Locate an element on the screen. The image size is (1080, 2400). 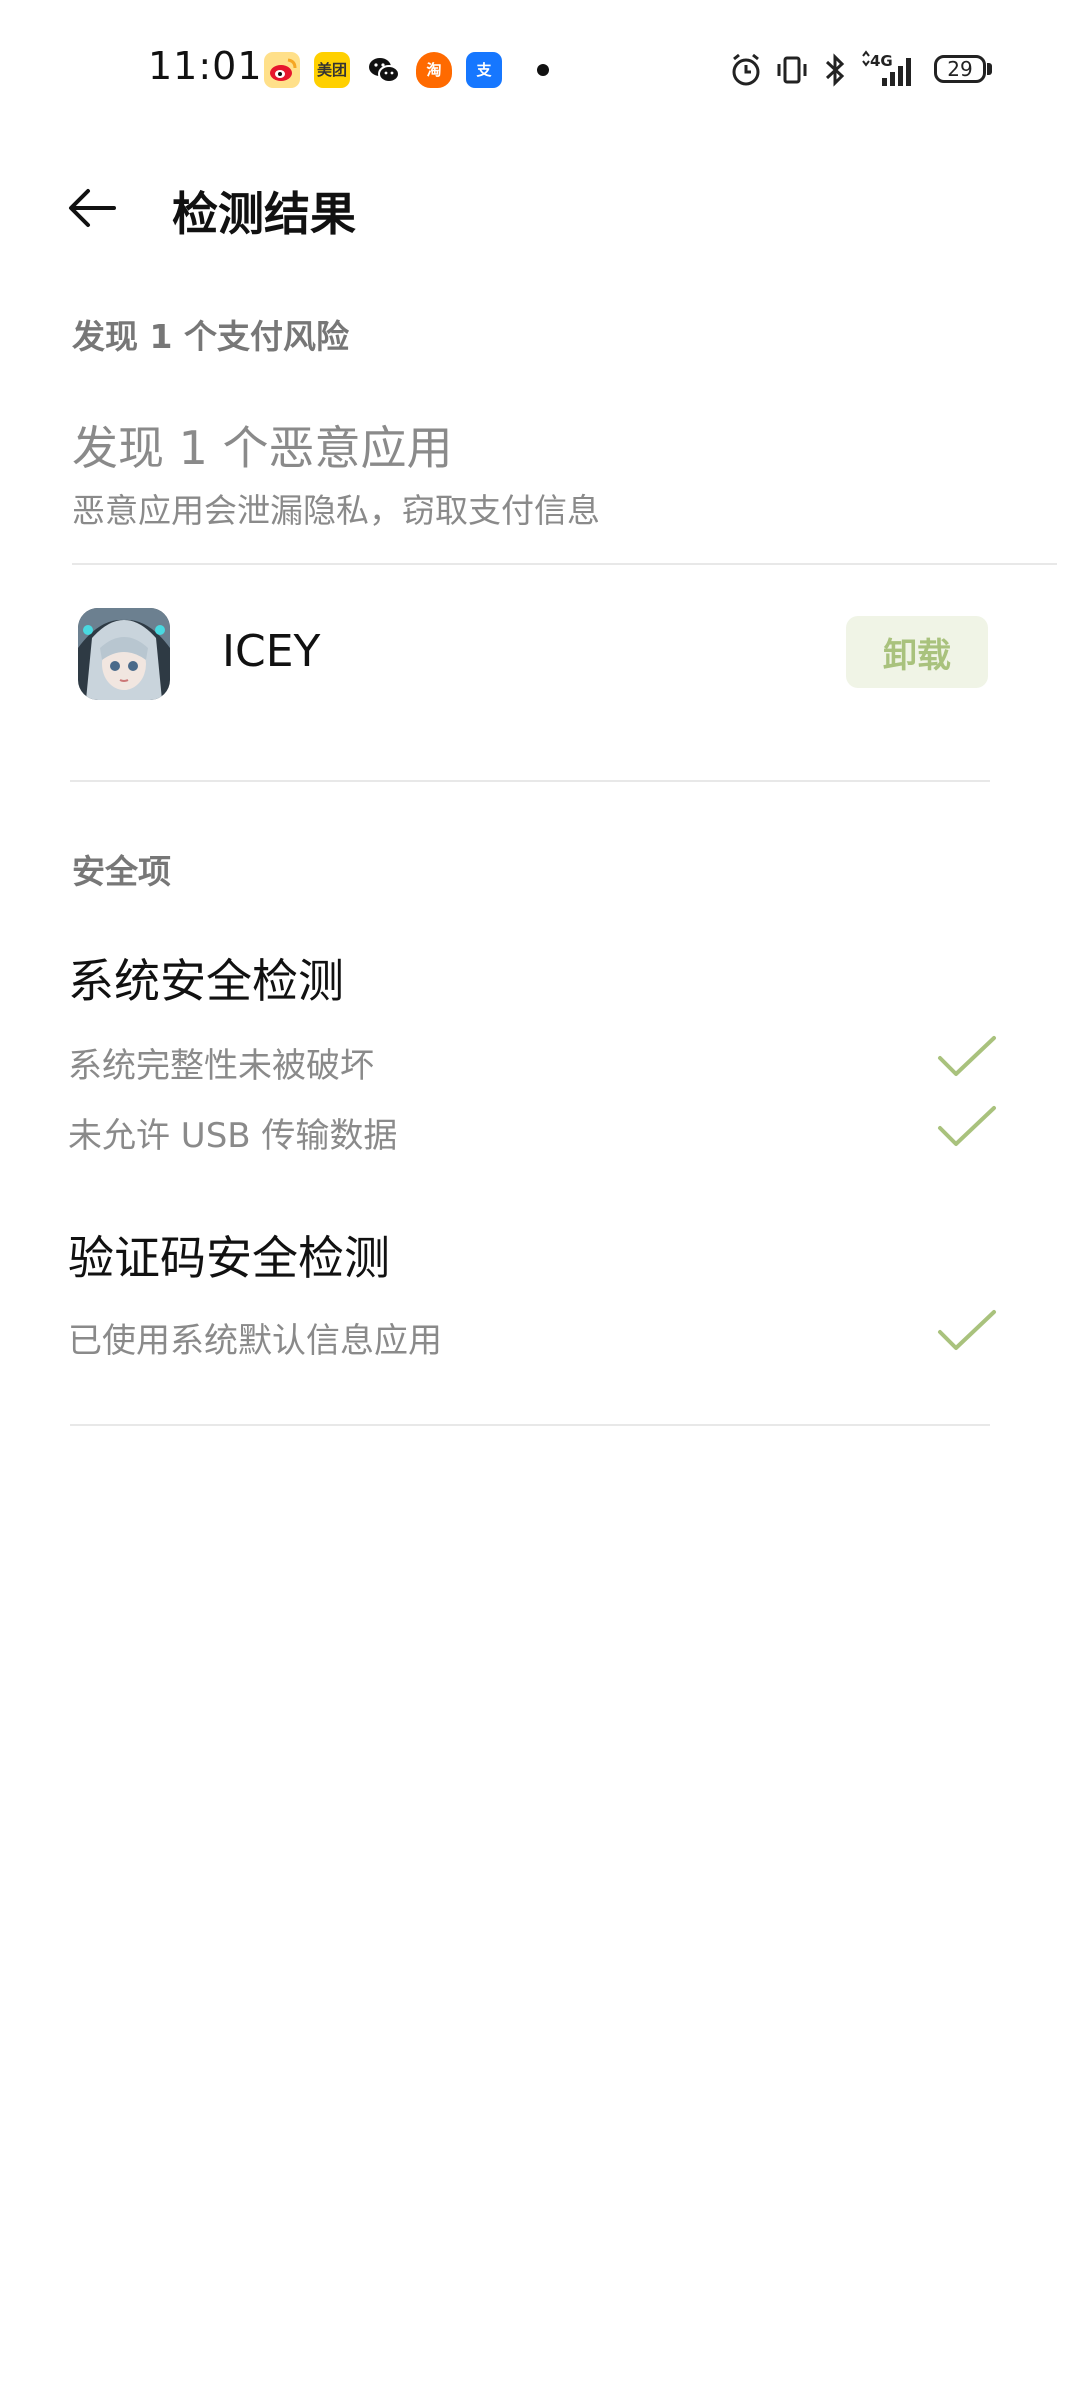
weibo-icon is located at coordinates (282, 70).